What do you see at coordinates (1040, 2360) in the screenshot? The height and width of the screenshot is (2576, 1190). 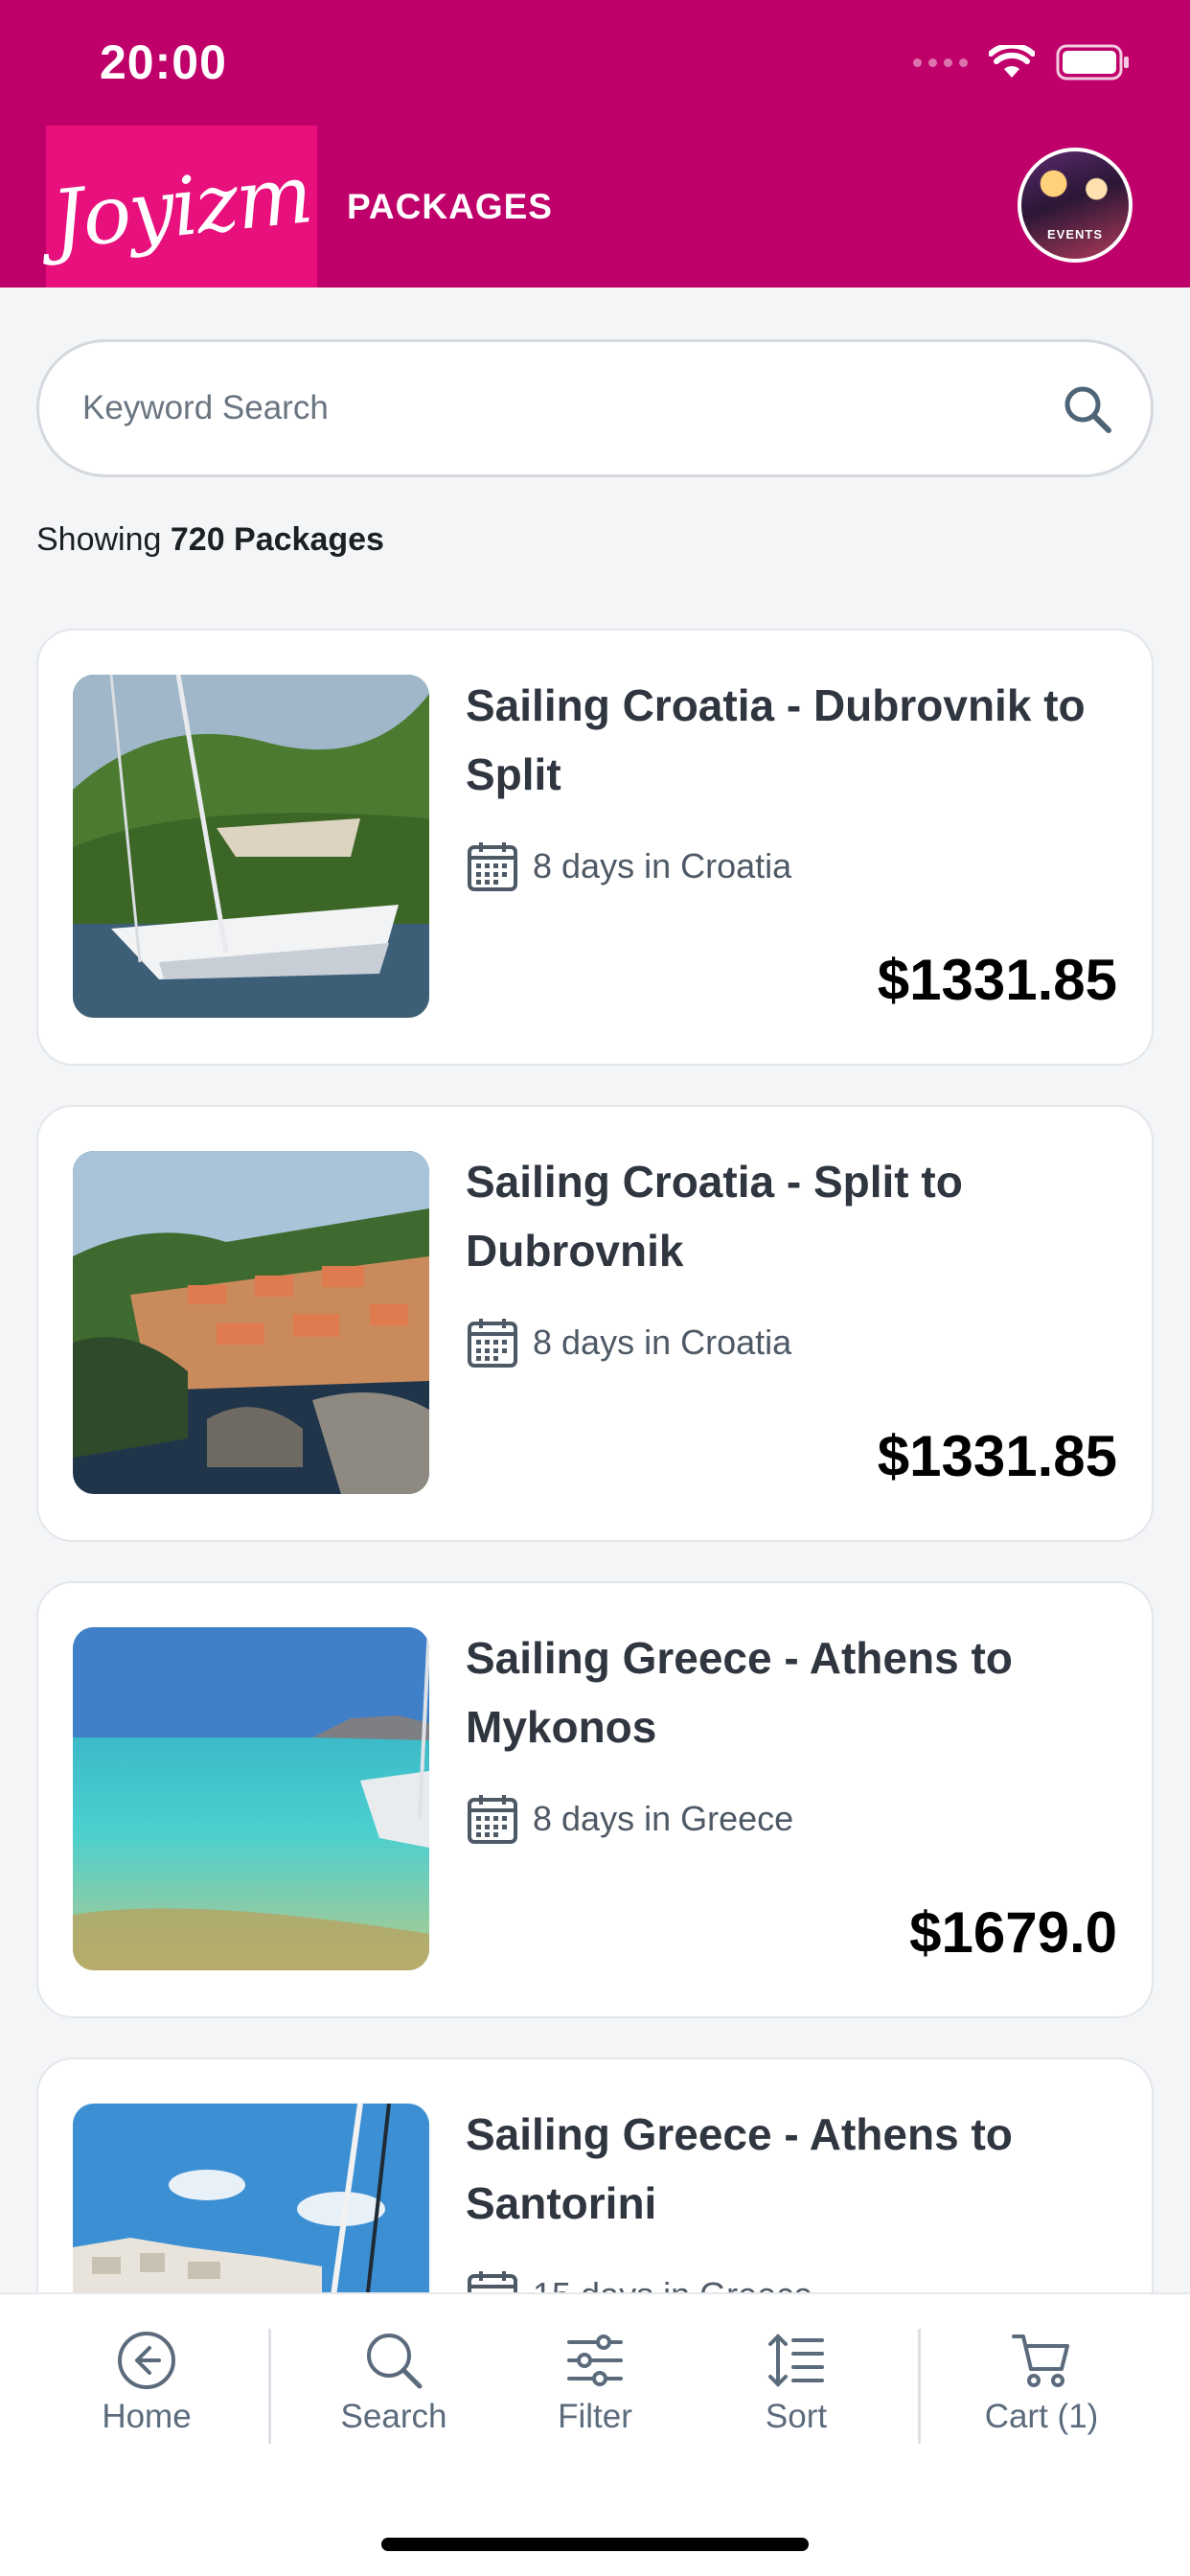 I see `cart-icon` at bounding box center [1040, 2360].